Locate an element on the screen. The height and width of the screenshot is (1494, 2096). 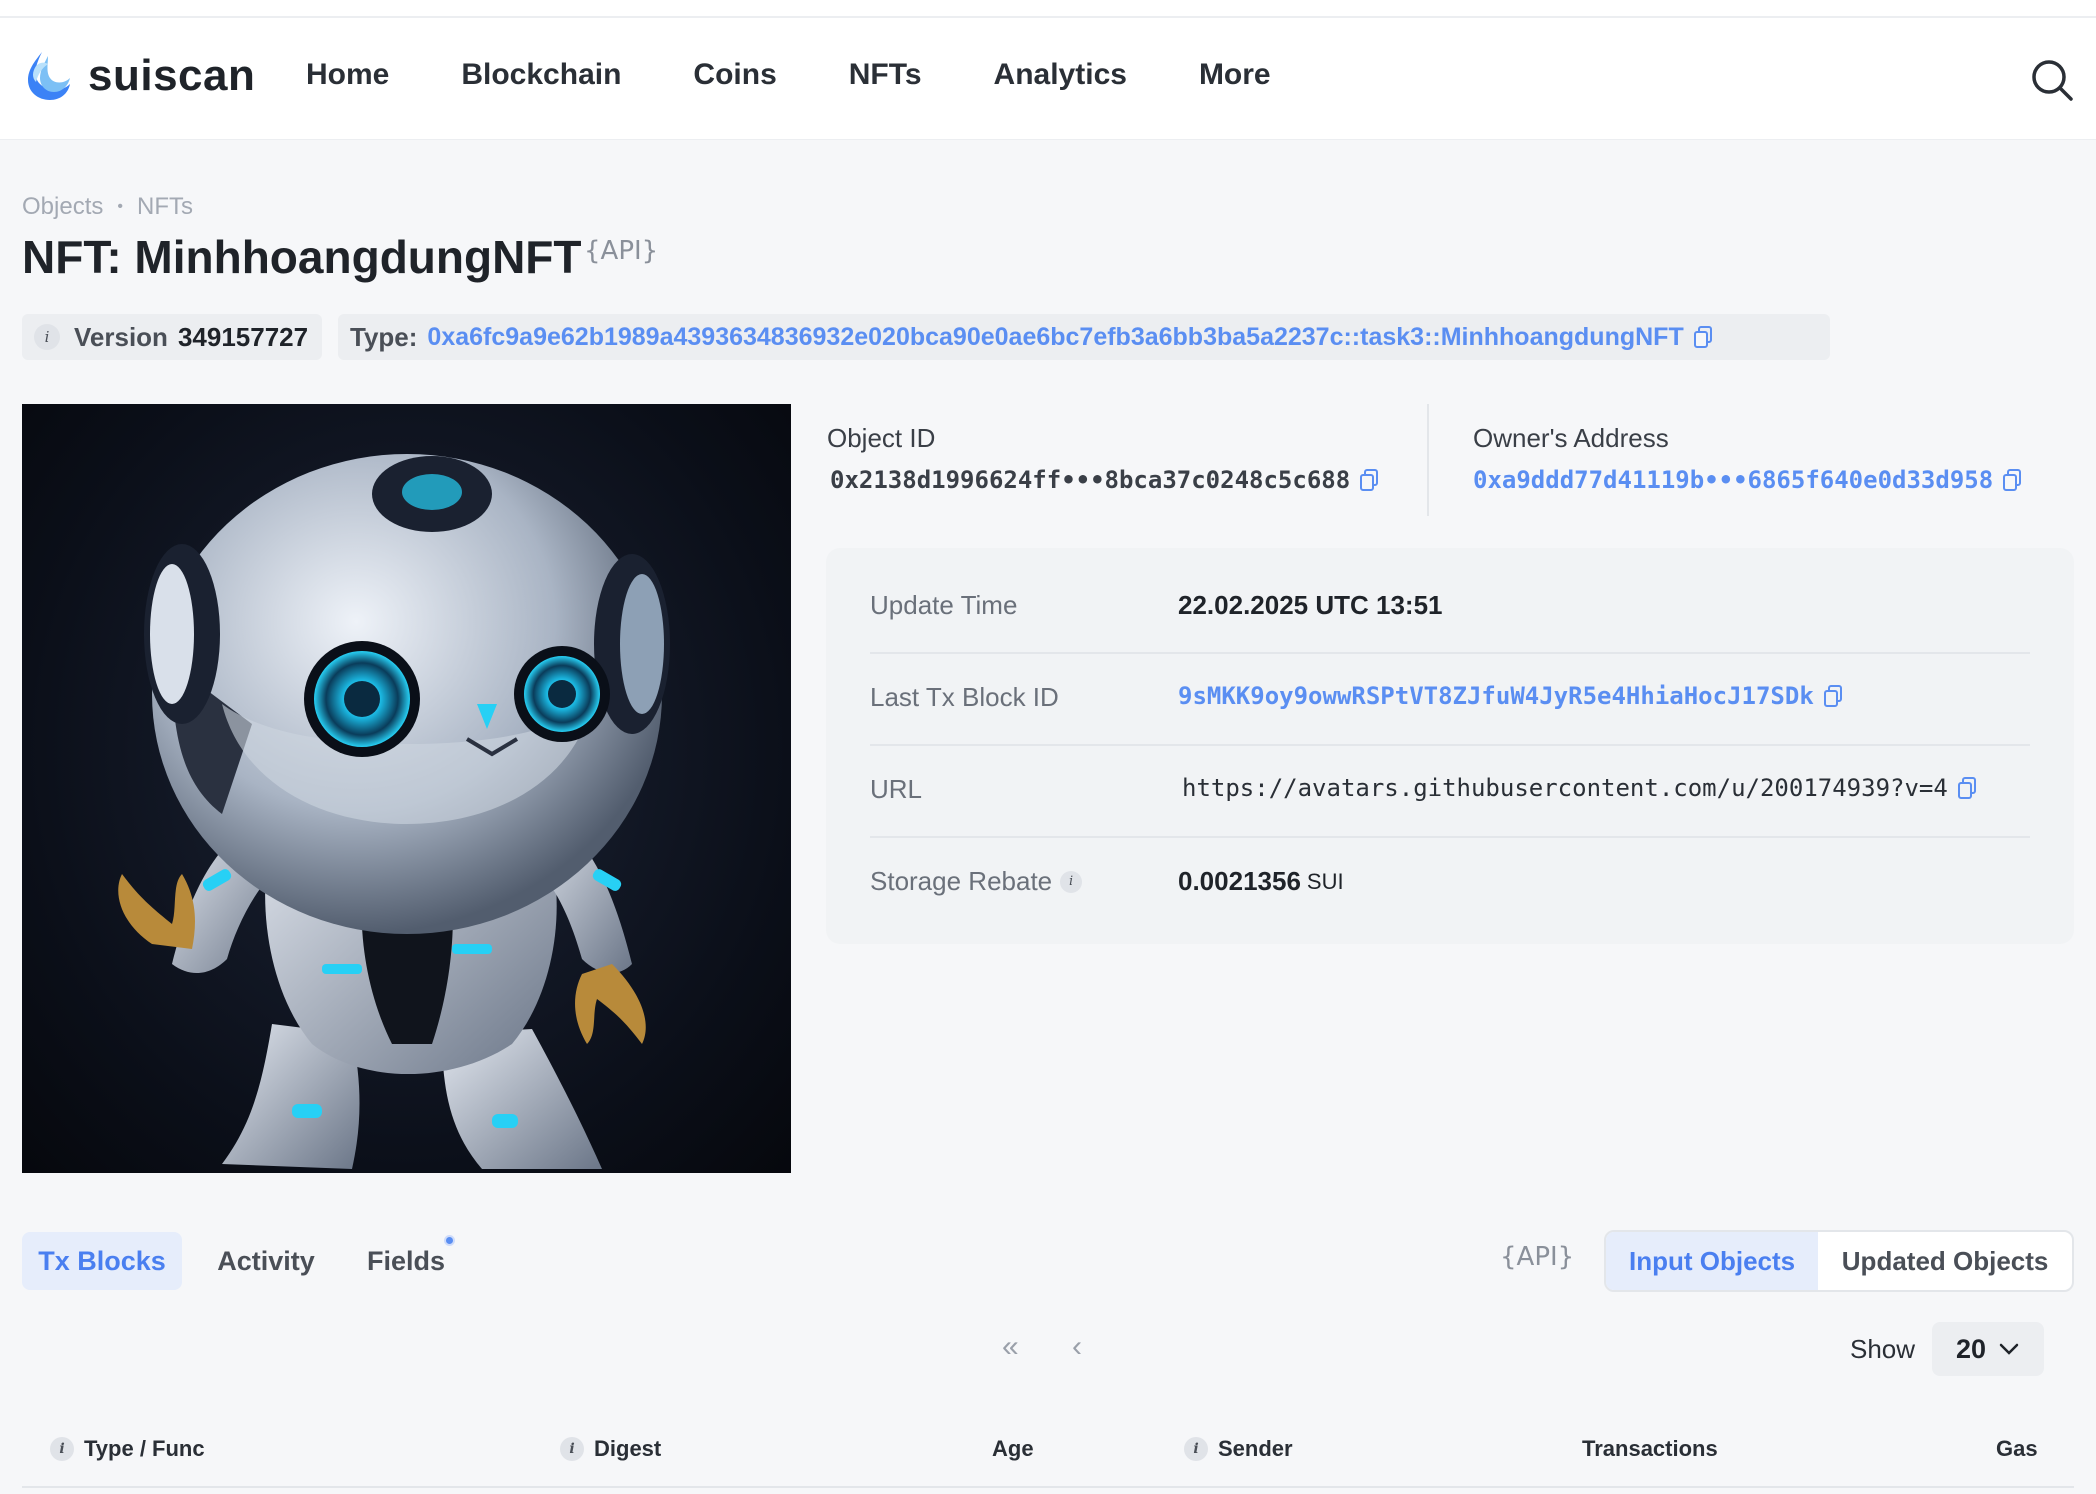
storage-rebate-value: 0.0021356 is located at coordinates (1239, 881).